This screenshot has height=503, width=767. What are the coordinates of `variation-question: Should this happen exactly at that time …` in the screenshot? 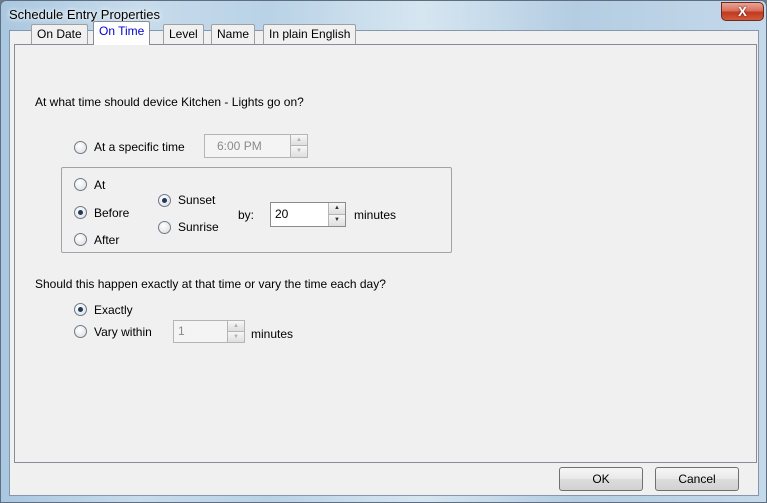 It's located at (210, 284).